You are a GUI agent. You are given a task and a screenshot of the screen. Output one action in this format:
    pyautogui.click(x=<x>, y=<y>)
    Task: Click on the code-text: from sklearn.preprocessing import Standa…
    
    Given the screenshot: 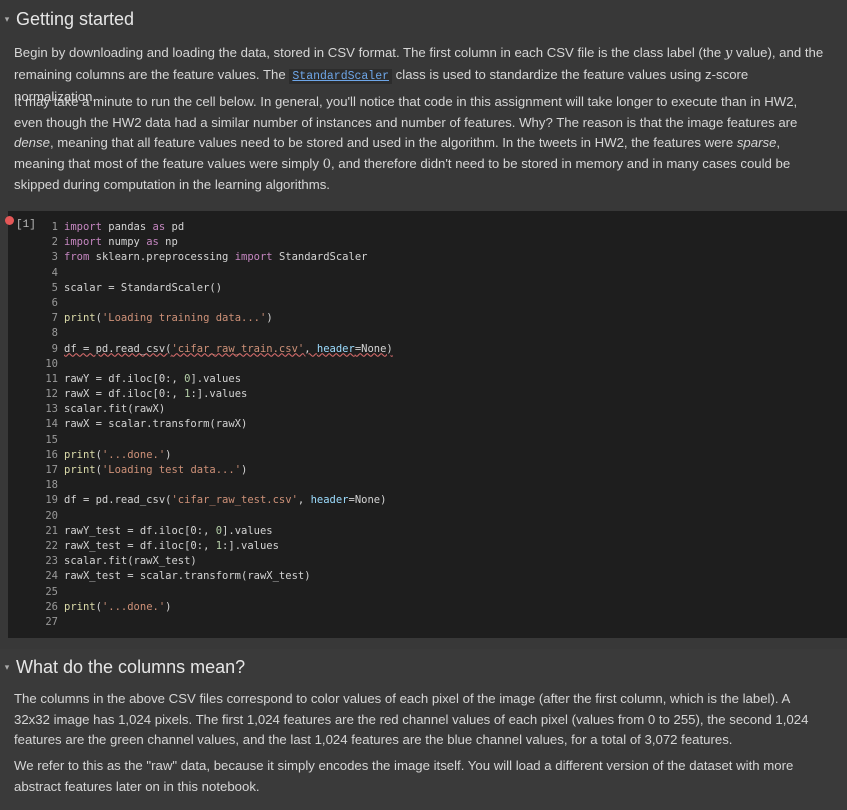 What is the action you would take?
    pyautogui.click(x=216, y=257)
    